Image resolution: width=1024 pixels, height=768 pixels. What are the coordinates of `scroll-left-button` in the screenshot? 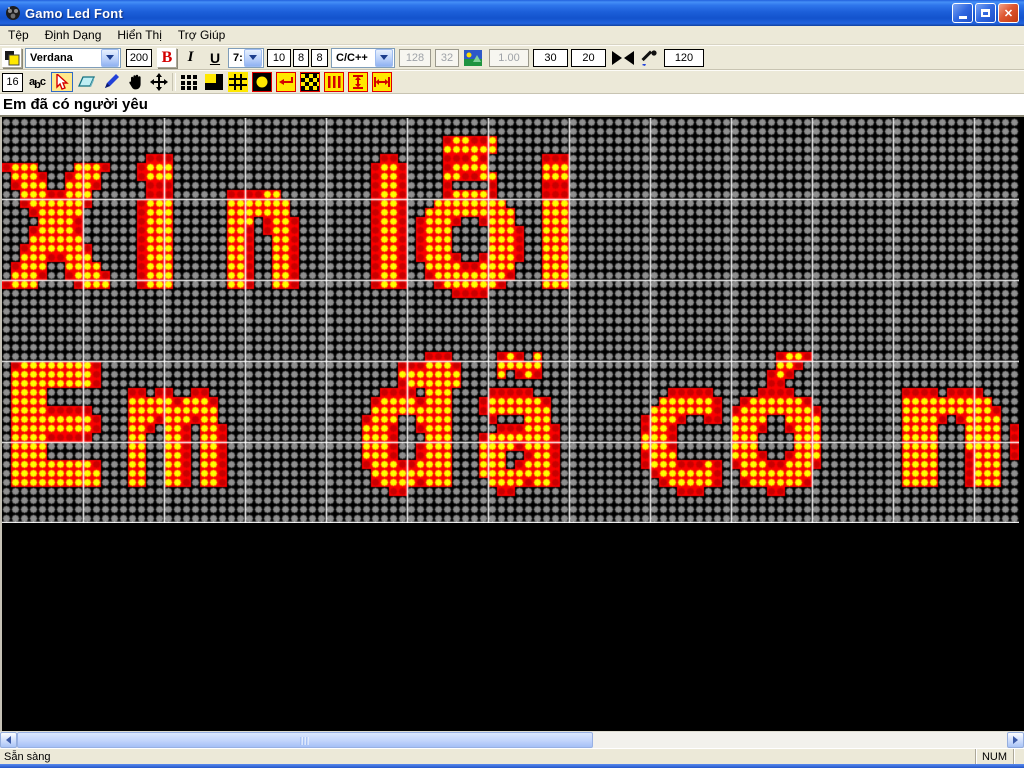 It's located at (8, 740).